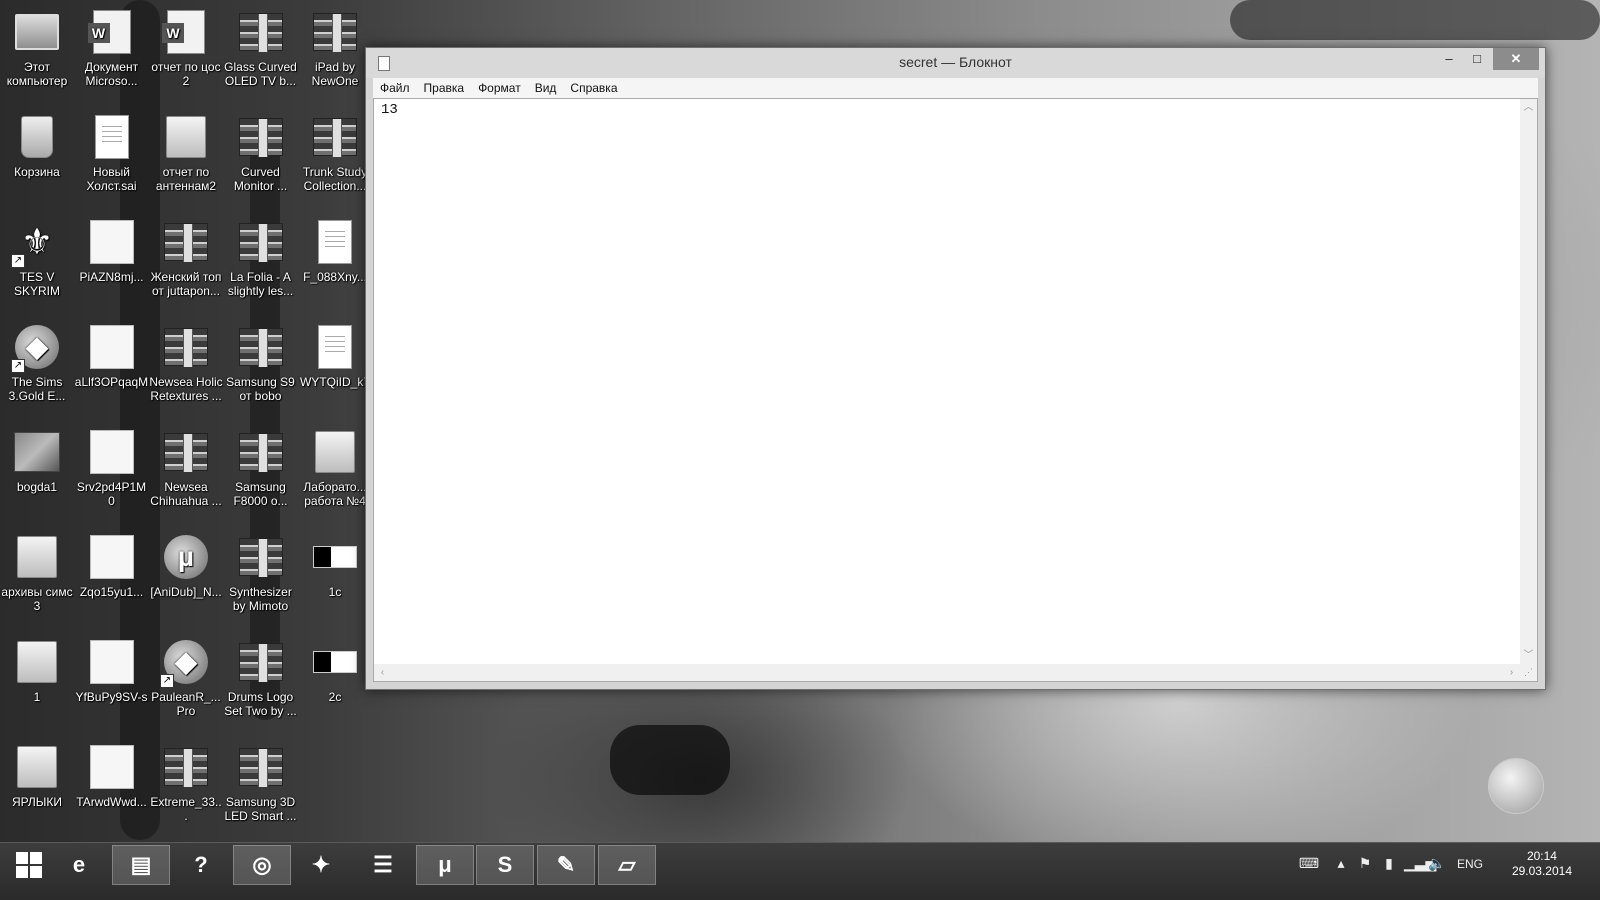 The height and width of the screenshot is (900, 1600). Describe the element at coordinates (1528, 655) in the screenshot. I see `scroll-down-icon: ﹀` at that location.